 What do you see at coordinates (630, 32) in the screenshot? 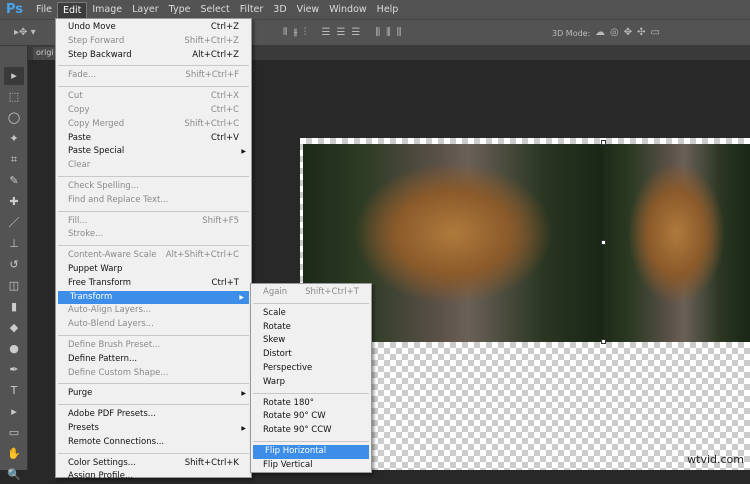
I see `3d-mode-icons: ☁◎✥✣▭` at bounding box center [630, 32].